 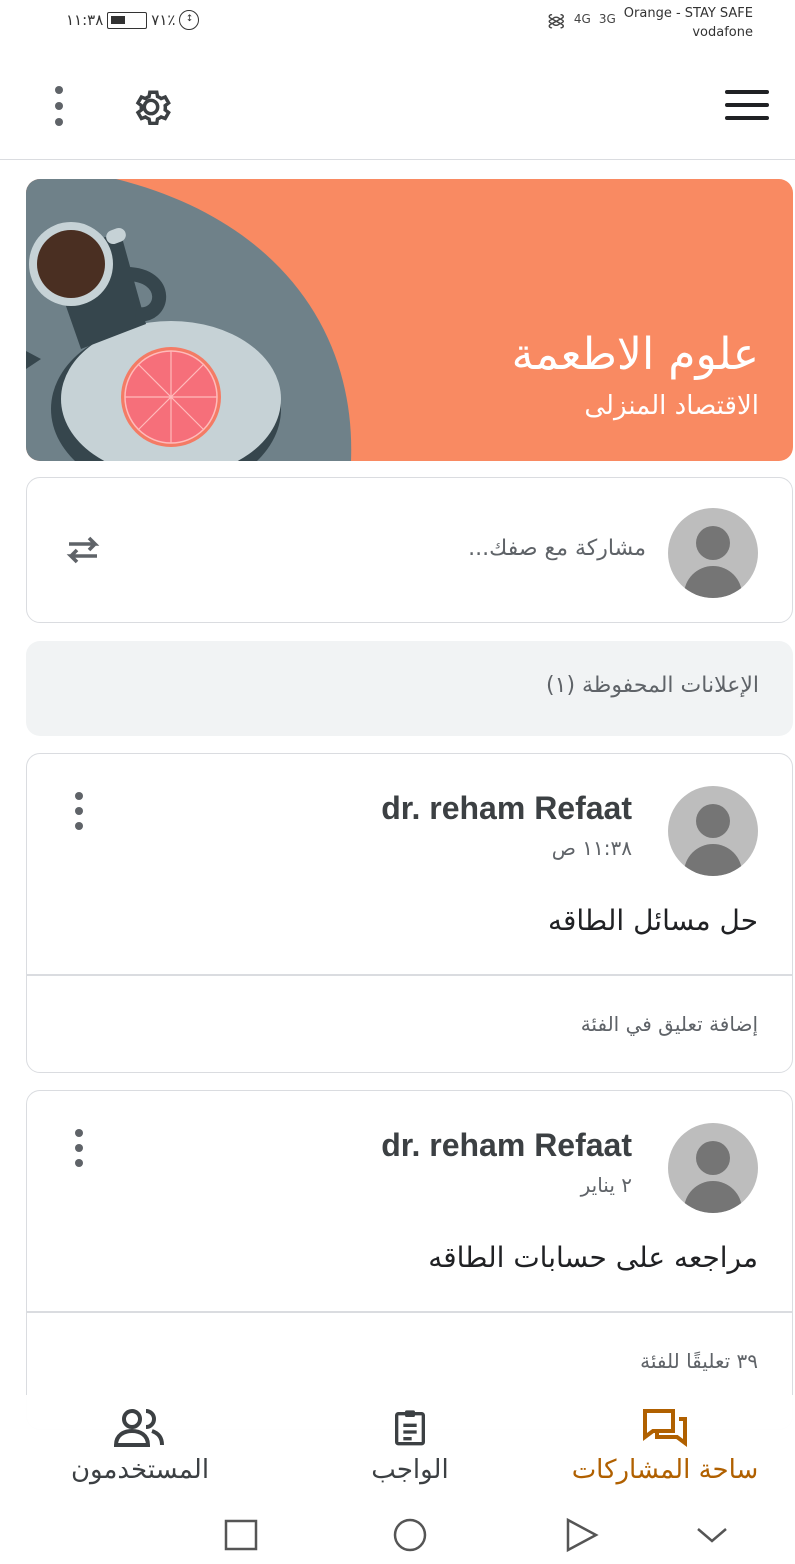 I want to click on hamburger-menu-icon, so click(x=747, y=105).